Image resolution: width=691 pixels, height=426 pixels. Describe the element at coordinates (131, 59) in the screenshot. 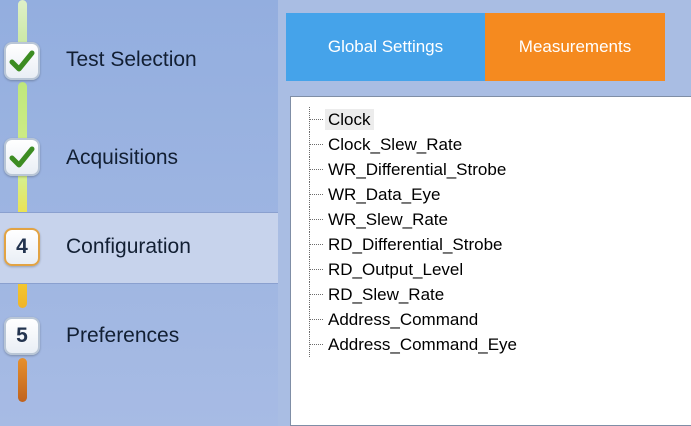

I see `step-label: Test Selection` at that location.